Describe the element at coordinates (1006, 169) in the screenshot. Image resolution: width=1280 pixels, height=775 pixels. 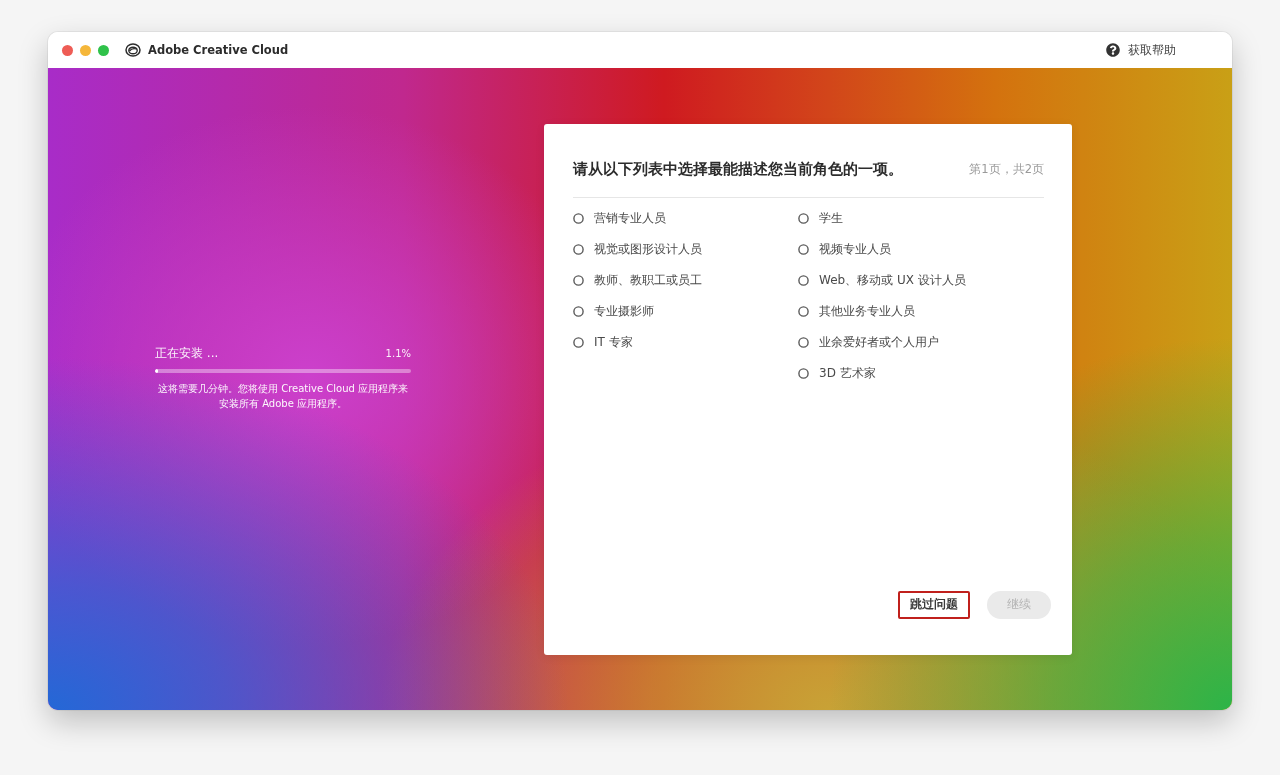
I see `page-indicator: 第1页，共2页` at that location.